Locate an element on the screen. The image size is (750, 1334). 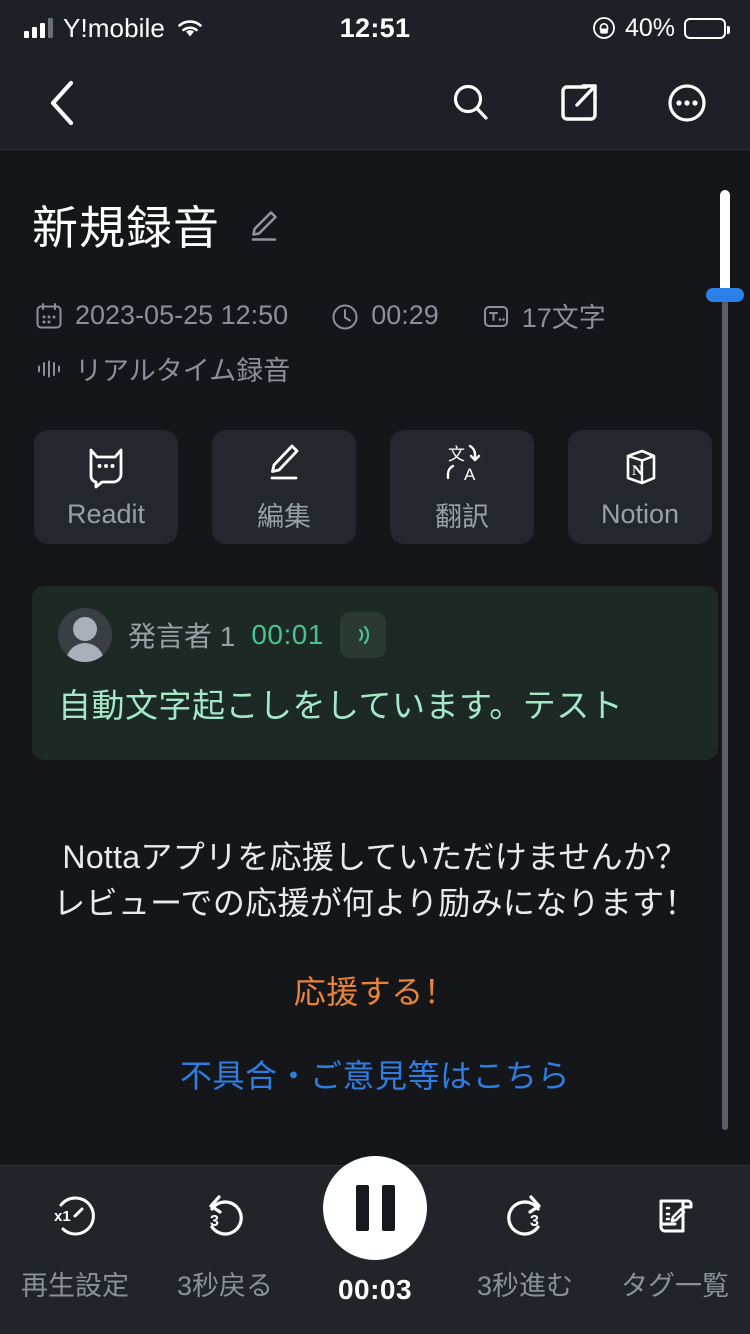
svg-text: x1 is located at coordinates (62, 1216).